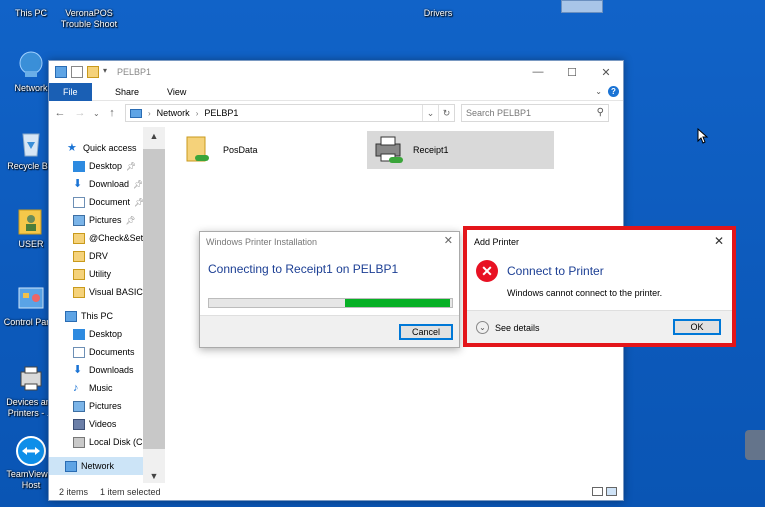 The width and height of the screenshot is (765, 507). I want to click on shared-folder-icon, so click(197, 149).